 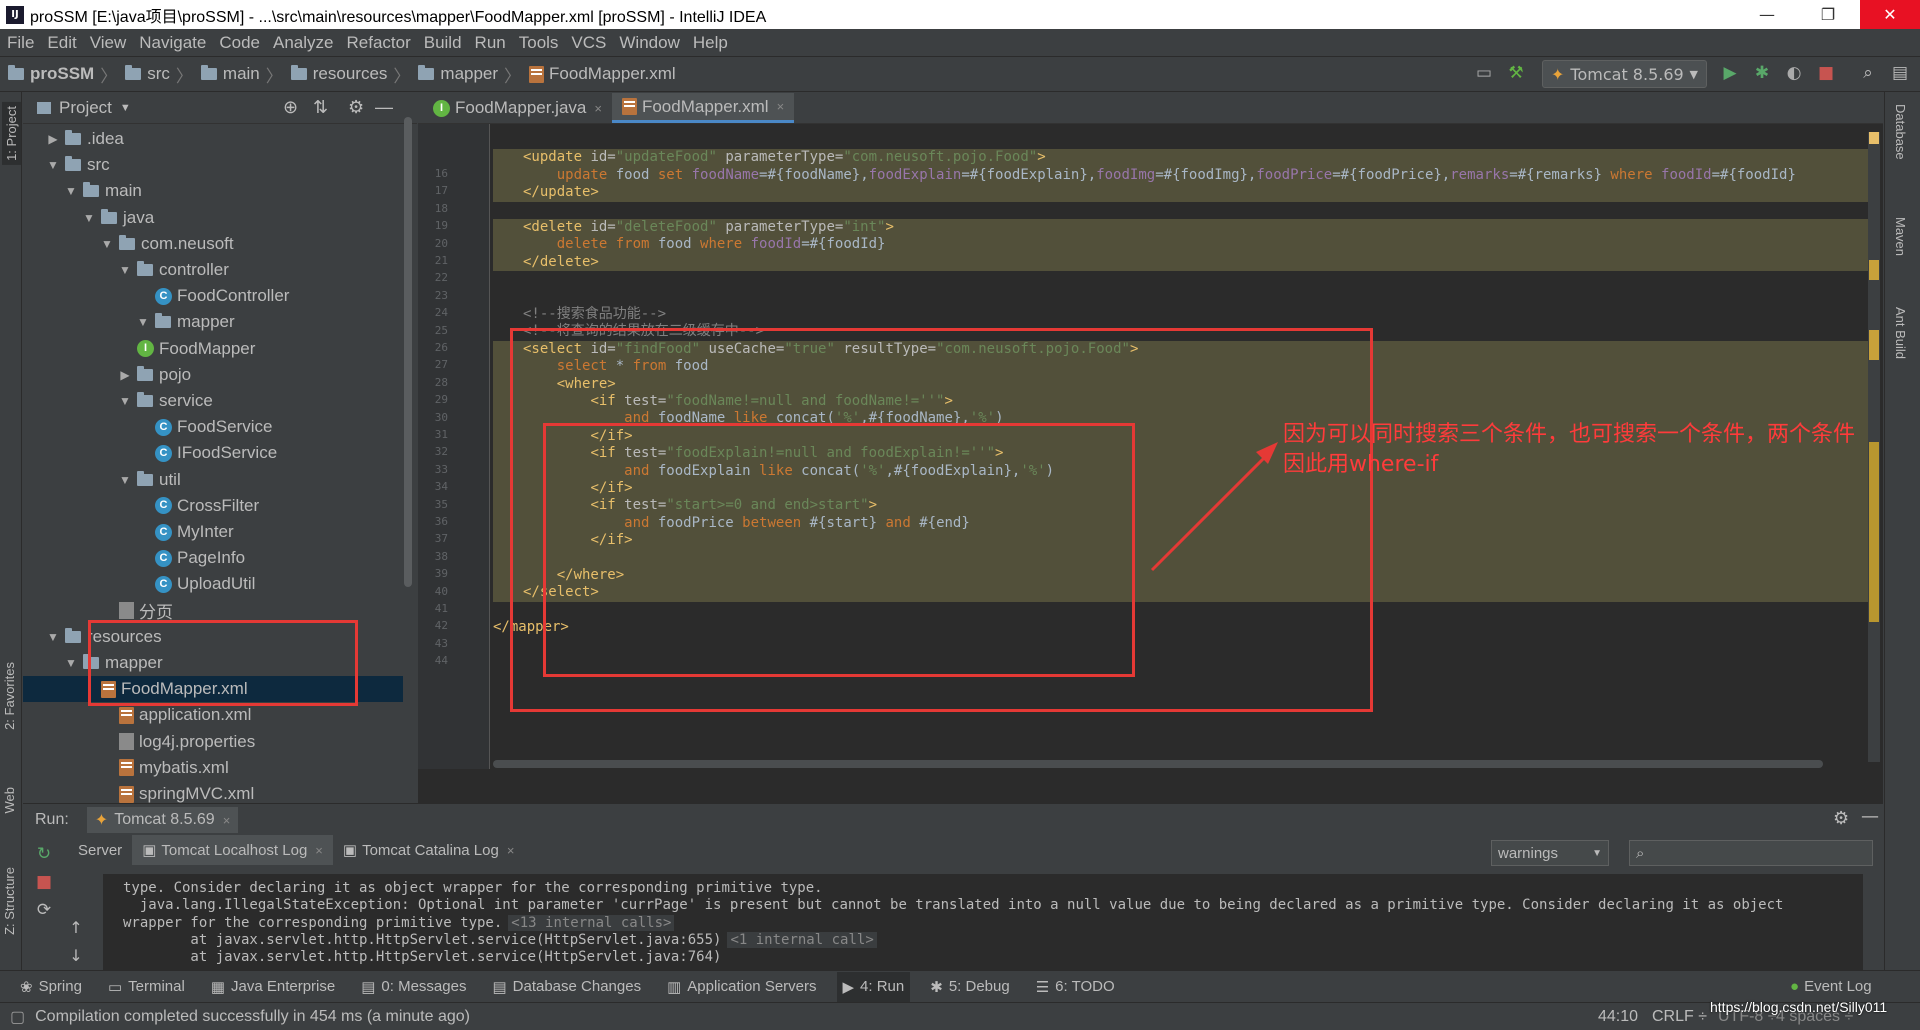 What do you see at coordinates (602, 74) in the screenshot?
I see `crumb-file: FoodMapper.xml` at bounding box center [602, 74].